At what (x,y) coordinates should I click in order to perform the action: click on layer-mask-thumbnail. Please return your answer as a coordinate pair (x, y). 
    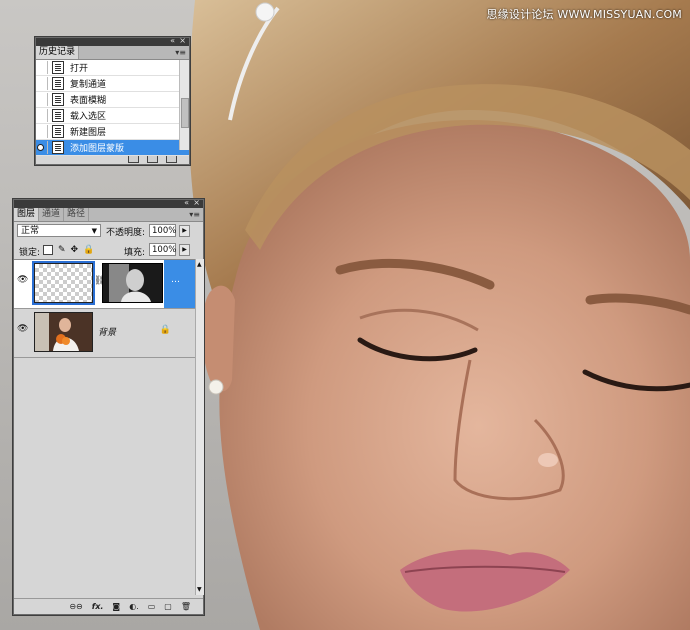
    Looking at the image, I should click on (132, 283).